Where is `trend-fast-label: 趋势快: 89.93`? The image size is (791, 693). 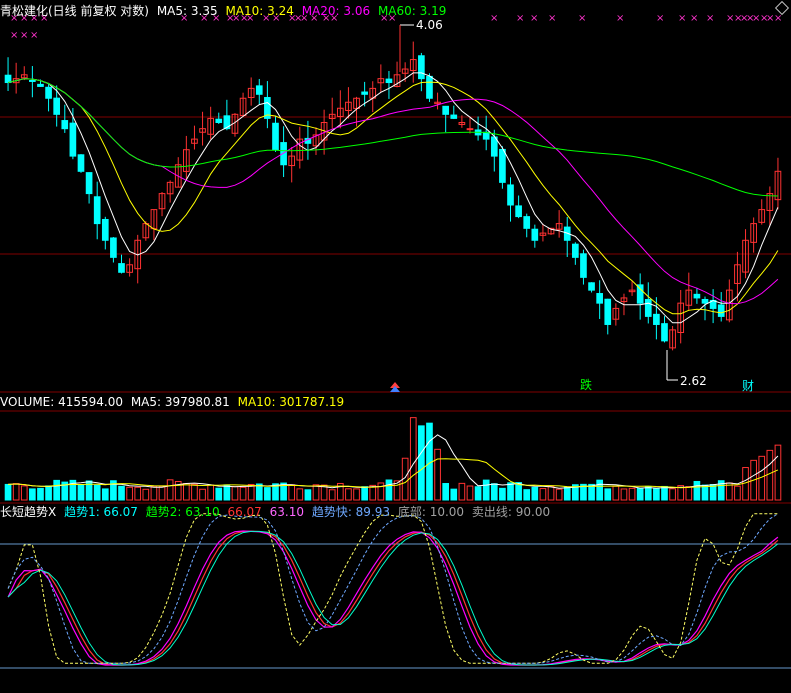
trend-fast-label: 趋势快: 89.93 is located at coordinates (351, 512).